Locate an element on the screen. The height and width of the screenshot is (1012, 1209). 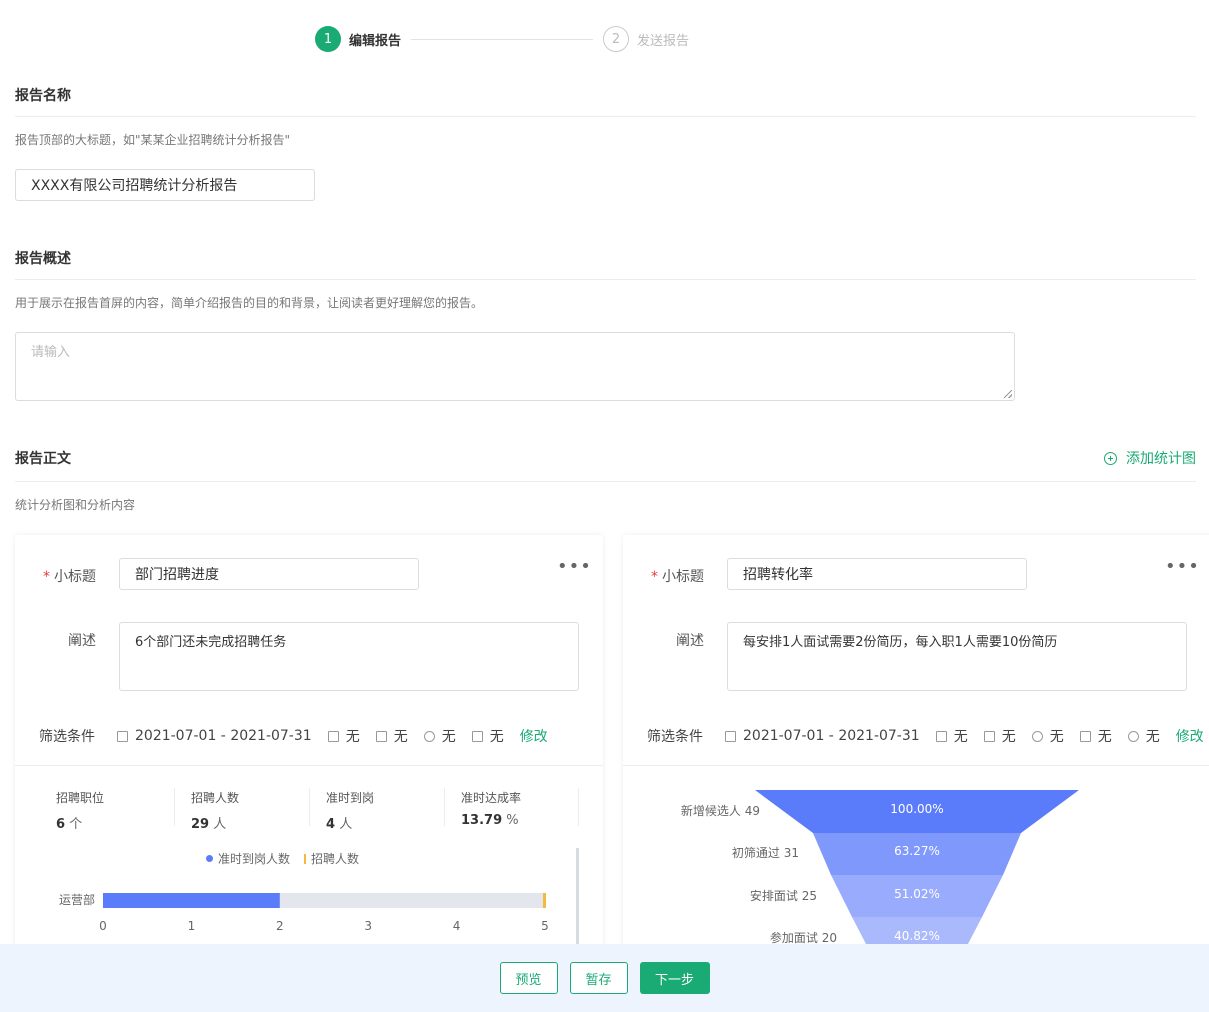
x-tick-label: 4 is located at coordinates (457, 926).